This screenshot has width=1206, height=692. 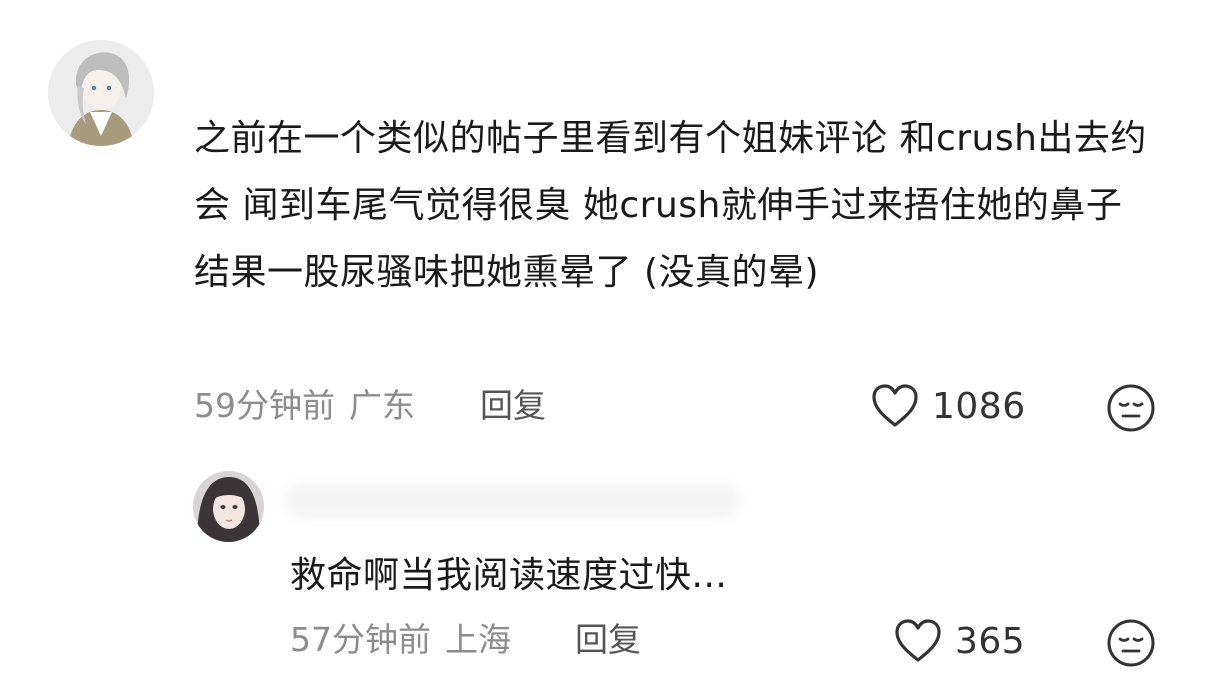 I want to click on comment-location: 上海, so click(x=478, y=639).